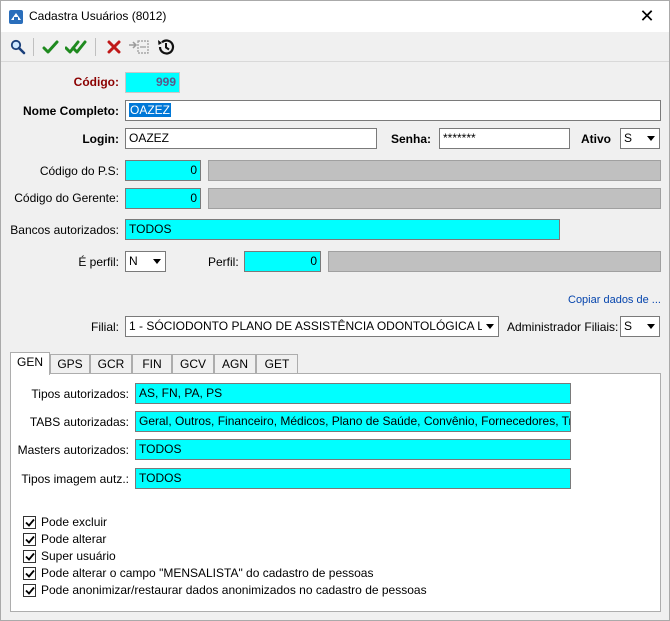  What do you see at coordinates (563, 327) in the screenshot?
I see `admin-filiais-label: Administrador Filiais:` at bounding box center [563, 327].